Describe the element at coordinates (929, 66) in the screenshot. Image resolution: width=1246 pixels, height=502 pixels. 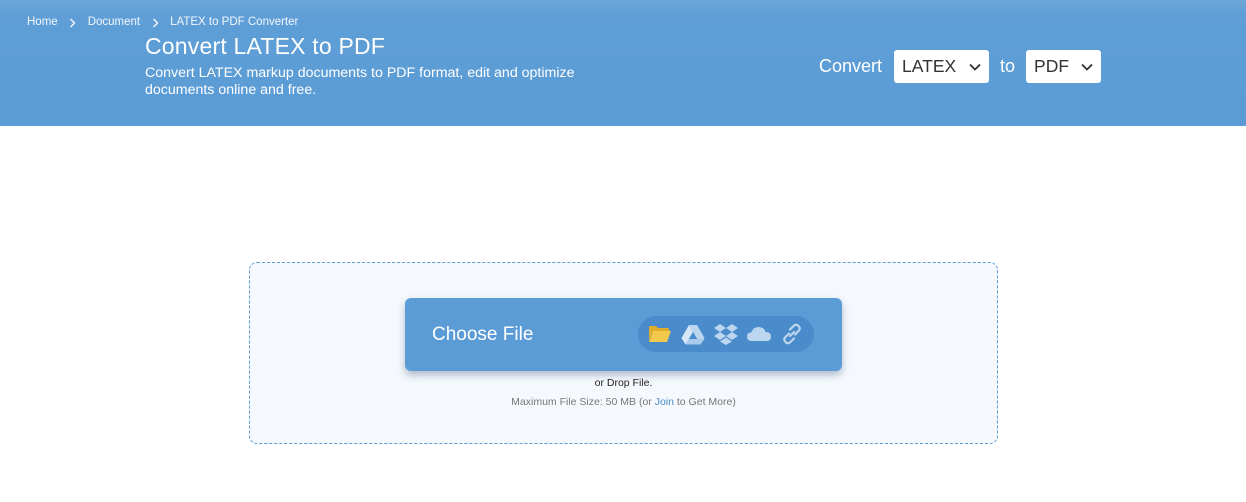
I see `from-format-value: LATEX` at that location.